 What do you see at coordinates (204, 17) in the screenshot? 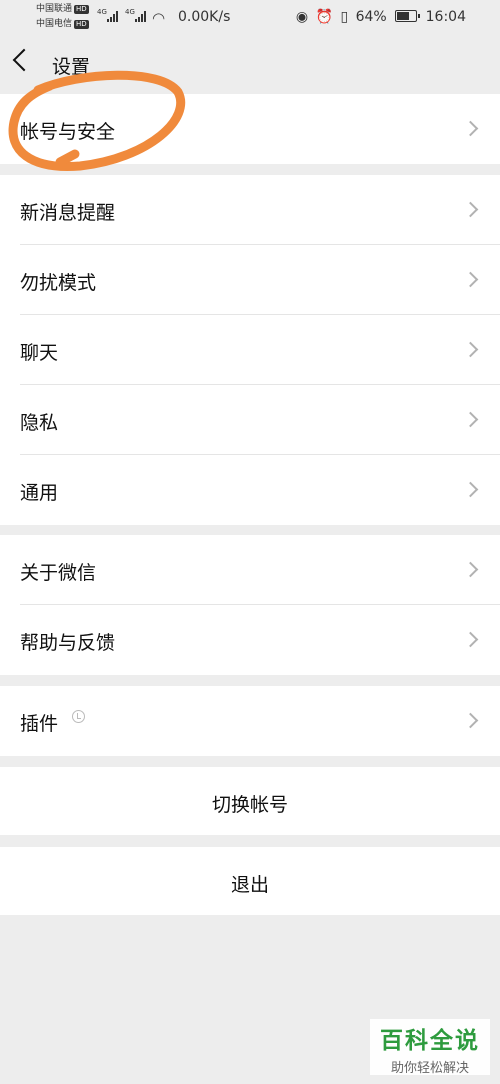
I see `network-speed: 0.00K/s` at bounding box center [204, 17].